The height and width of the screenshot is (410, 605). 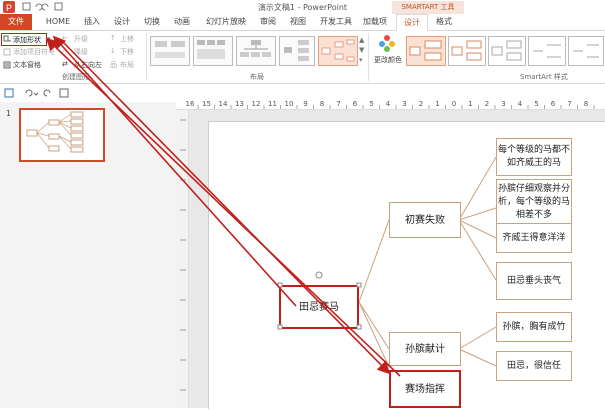 What do you see at coordinates (534, 327) in the screenshot?
I see `leaf-node: 孙膑，胸有成竹` at bounding box center [534, 327].